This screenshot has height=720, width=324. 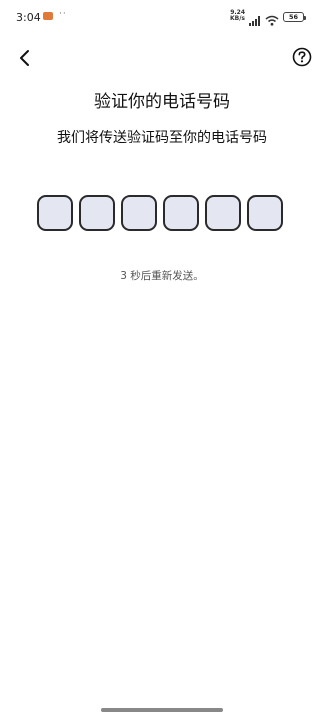 What do you see at coordinates (162, 102) in the screenshot?
I see `page-title: 验证你的电话号码` at bounding box center [162, 102].